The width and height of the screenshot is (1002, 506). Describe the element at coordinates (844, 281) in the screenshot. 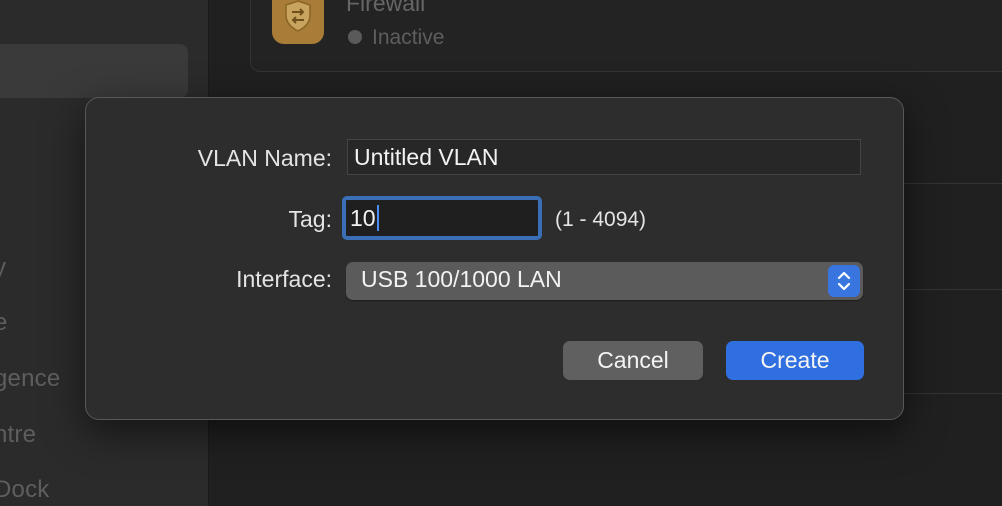

I see `chevron-up-down-icon` at that location.